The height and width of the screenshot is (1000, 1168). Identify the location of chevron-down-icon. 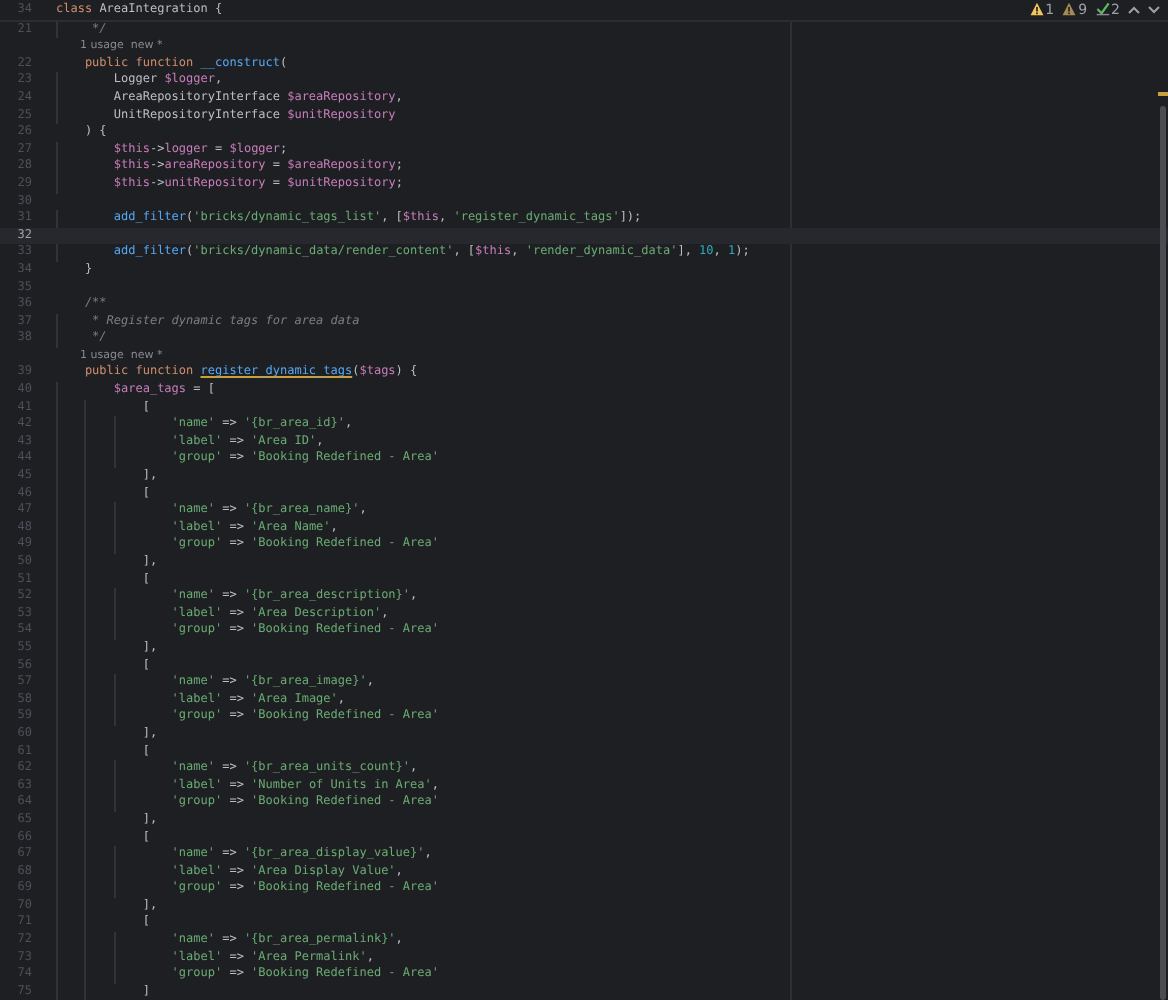
(1154, 9).